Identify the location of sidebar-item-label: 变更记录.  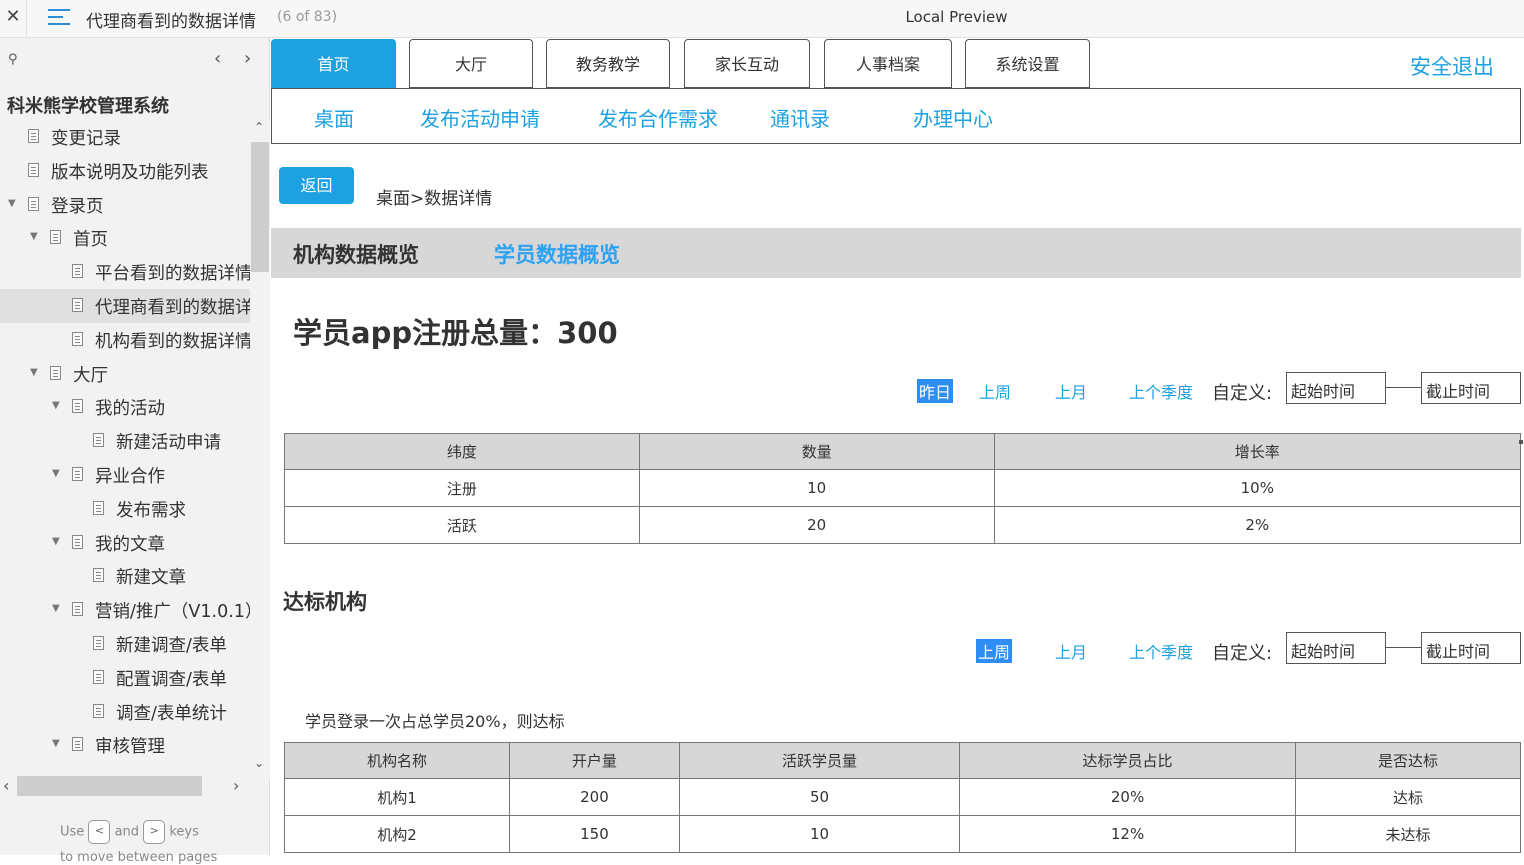
(86, 139).